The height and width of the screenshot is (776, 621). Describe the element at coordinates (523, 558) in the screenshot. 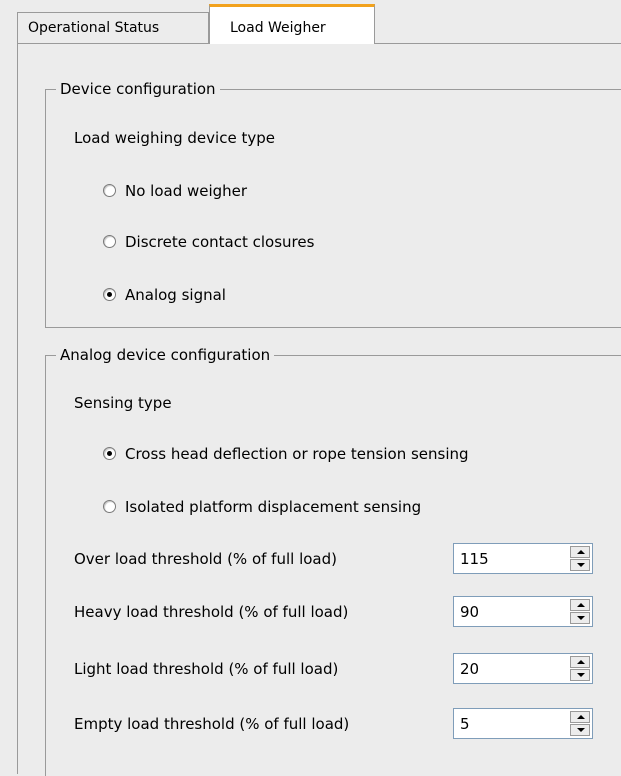

I see `over-load-threshold-spinner: 115` at that location.